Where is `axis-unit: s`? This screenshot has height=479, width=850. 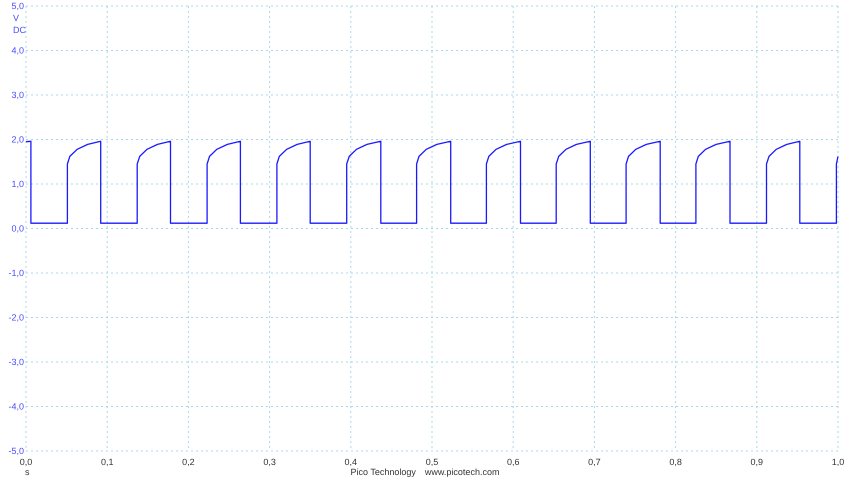
axis-unit: s is located at coordinates (27, 472).